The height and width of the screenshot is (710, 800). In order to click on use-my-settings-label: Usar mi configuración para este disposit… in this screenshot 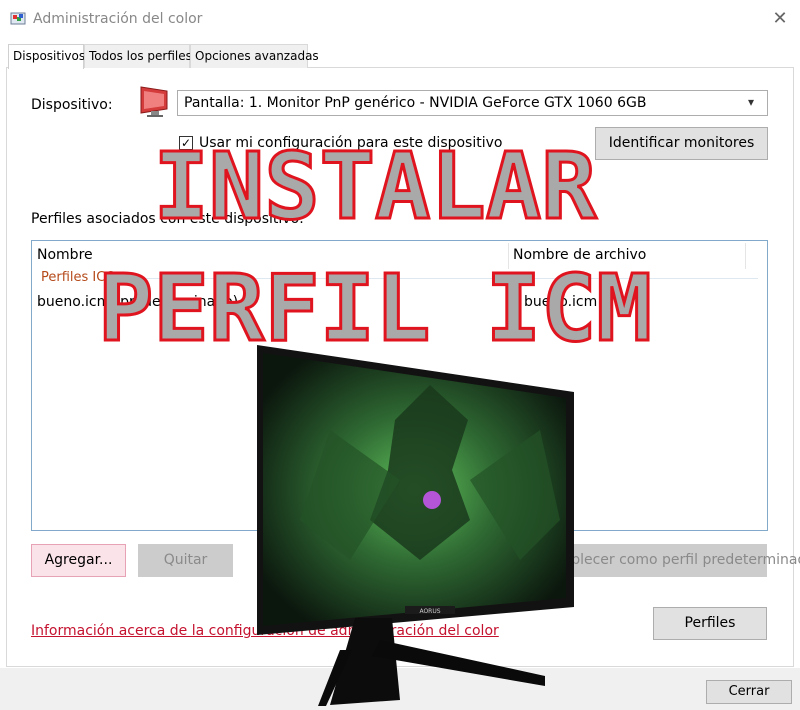, I will do `click(350, 143)`.